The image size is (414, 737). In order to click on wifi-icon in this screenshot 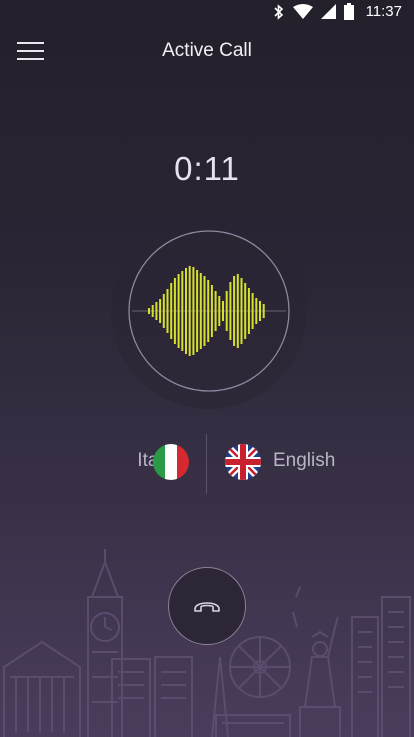, I will do `click(302, 11)`.